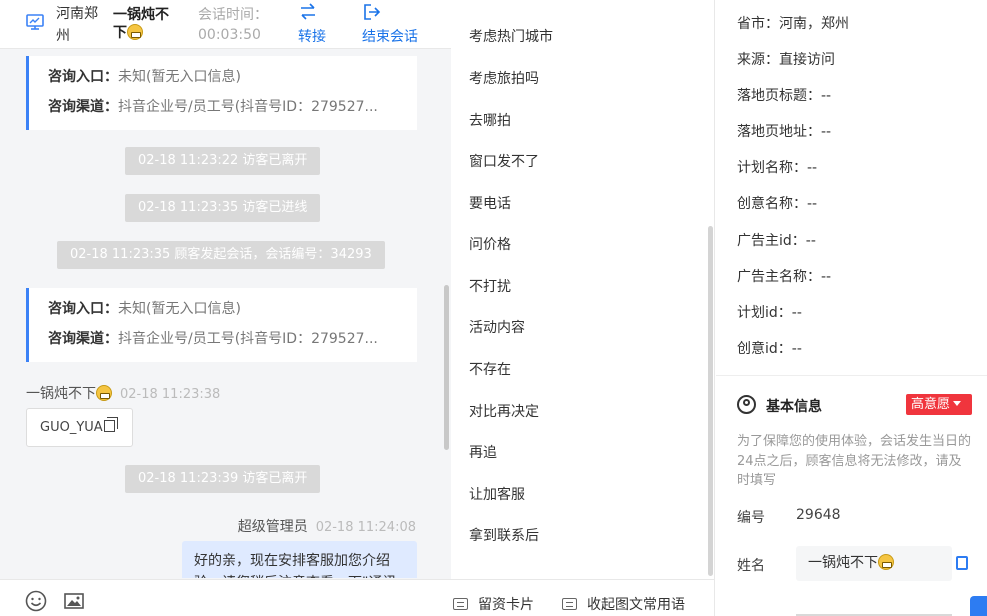 This screenshot has width=987, height=616. Describe the element at coordinates (490, 369) in the screenshot. I see `phrase-item: 不存在` at that location.